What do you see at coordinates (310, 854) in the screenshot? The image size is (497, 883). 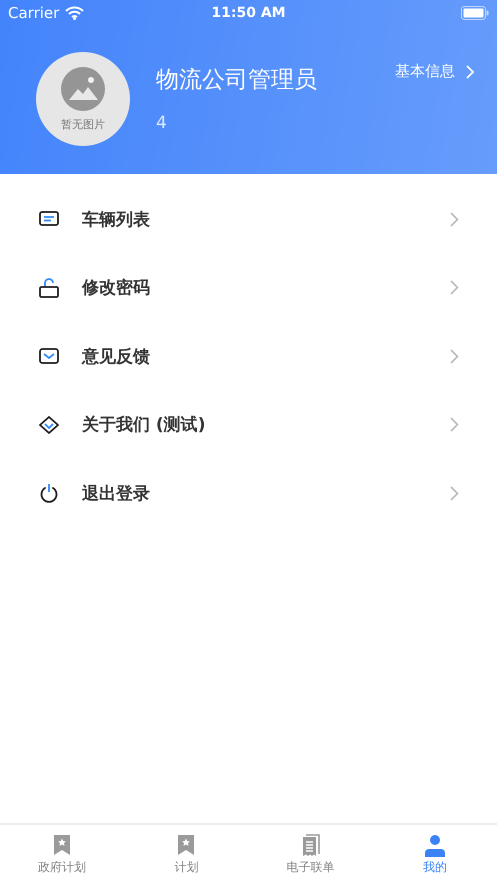 I see `tab: 电子联单` at bounding box center [310, 854].